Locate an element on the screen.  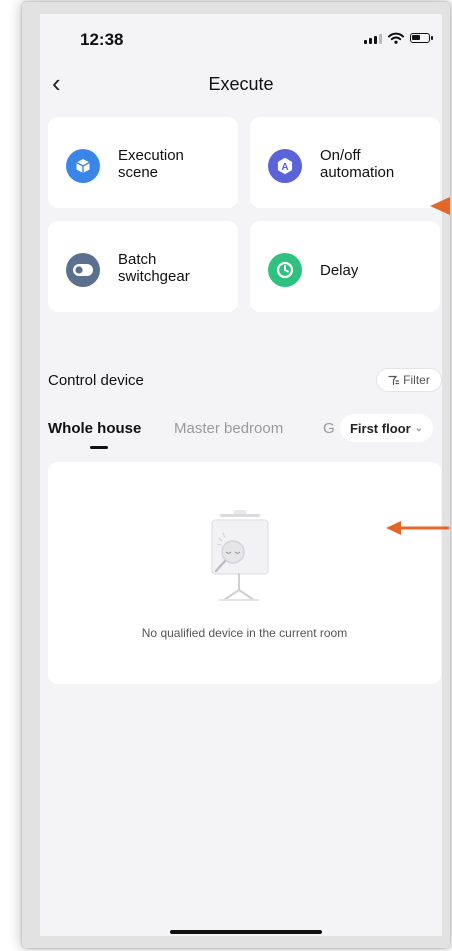
filter-label: Filter is located at coordinates (416, 380).